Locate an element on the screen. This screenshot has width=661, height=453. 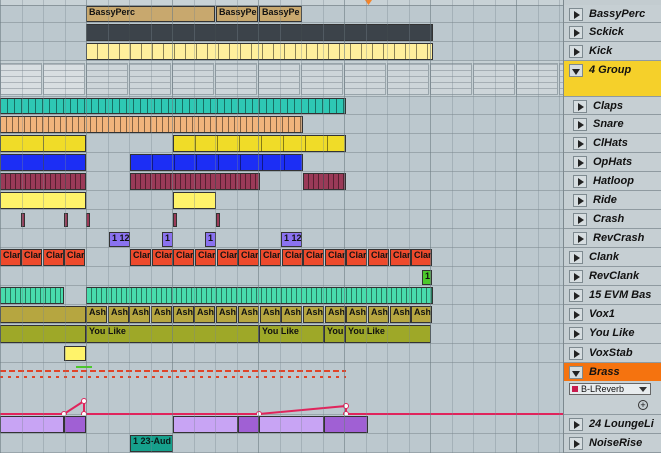
track-header-15-evm-bas: 15 EVM Bas is located at coordinates (612, 295).